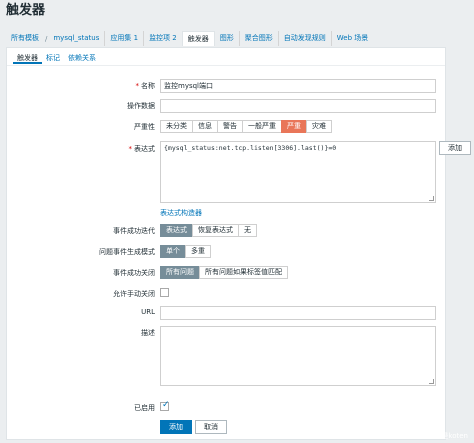 This screenshot has height=443, width=474. I want to click on manual-close-checkbox, so click(164, 292).